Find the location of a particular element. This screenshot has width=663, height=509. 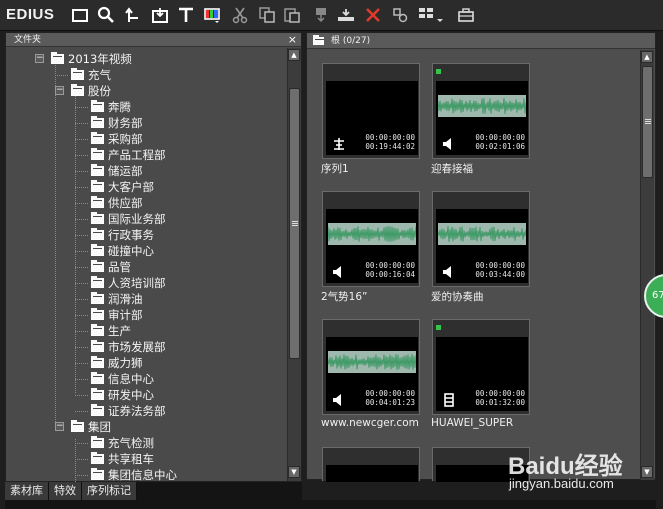

properties-icon is located at coordinates (400, 15).